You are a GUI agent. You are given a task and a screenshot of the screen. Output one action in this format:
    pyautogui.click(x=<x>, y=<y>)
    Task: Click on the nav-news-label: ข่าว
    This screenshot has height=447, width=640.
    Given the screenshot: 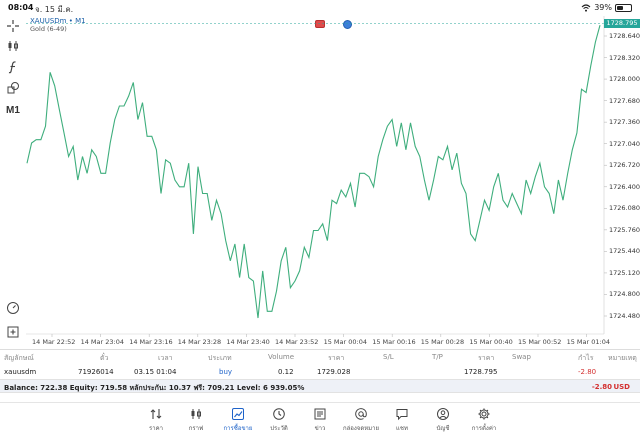 What is the action you would take?
    pyautogui.click(x=320, y=428)
    